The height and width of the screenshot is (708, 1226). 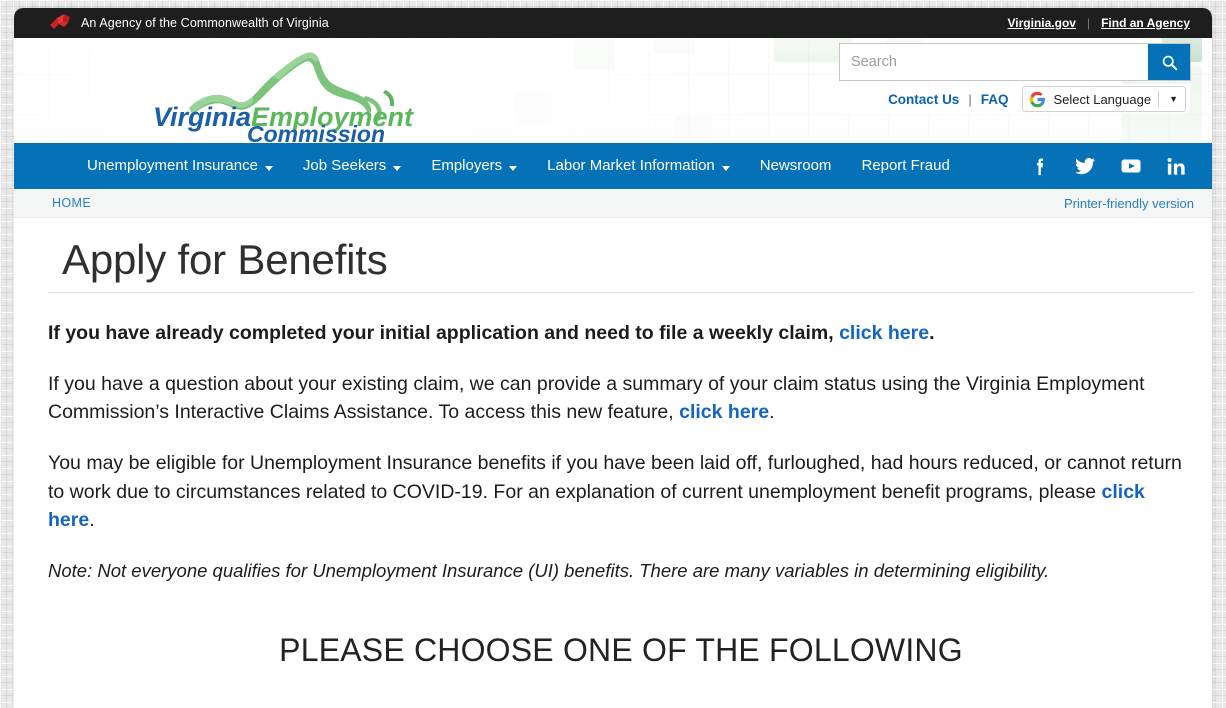 I want to click on language-divider, so click(x=1159, y=99).